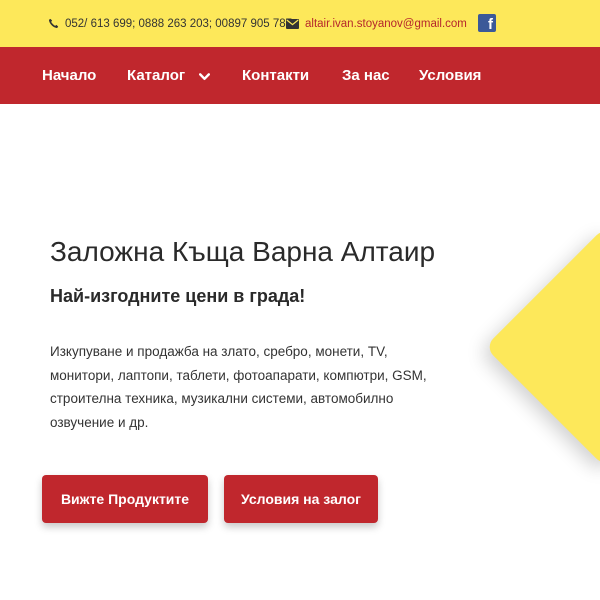 The image size is (600, 600). I want to click on facebook-icon: f, so click(487, 23).